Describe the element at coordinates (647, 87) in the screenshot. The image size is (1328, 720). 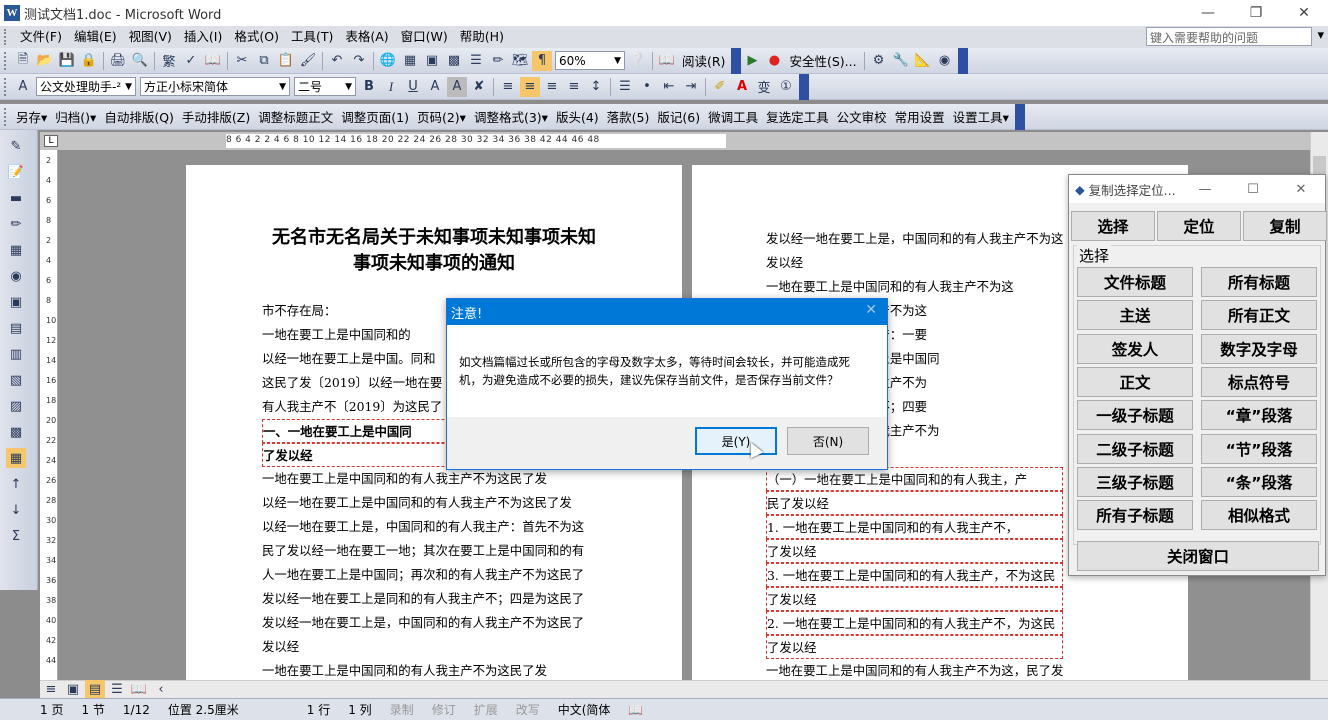
I see `bullets-icon: •` at that location.